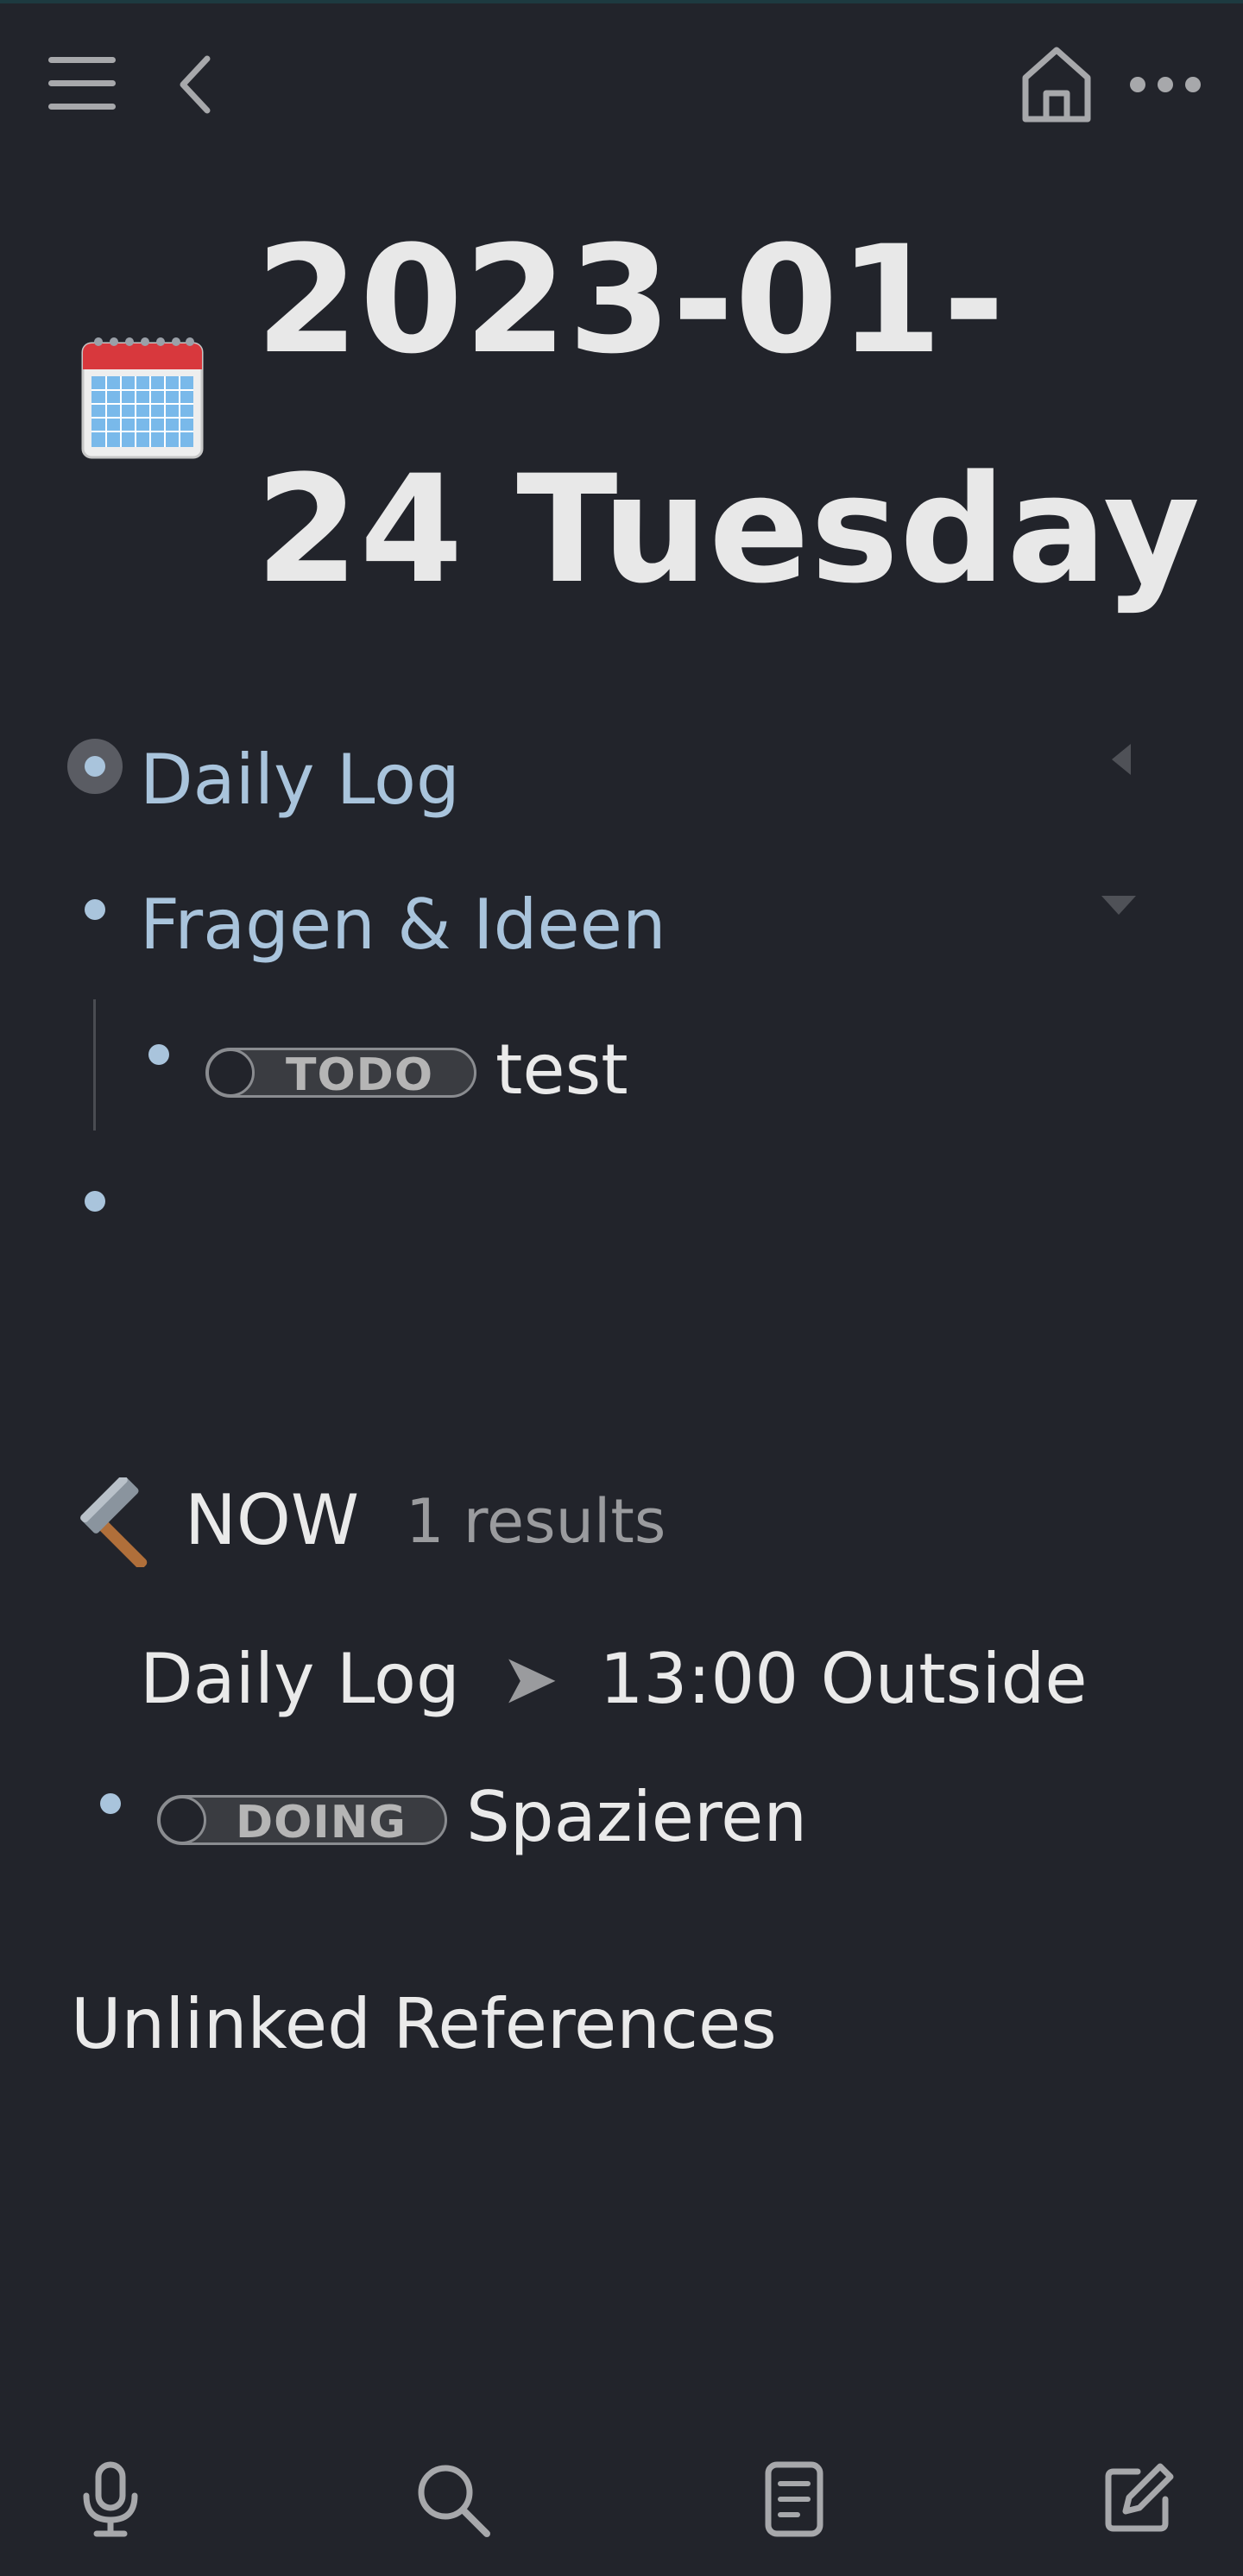 The width and height of the screenshot is (1243, 2576). What do you see at coordinates (794, 2499) in the screenshot?
I see `document-icon` at bounding box center [794, 2499].